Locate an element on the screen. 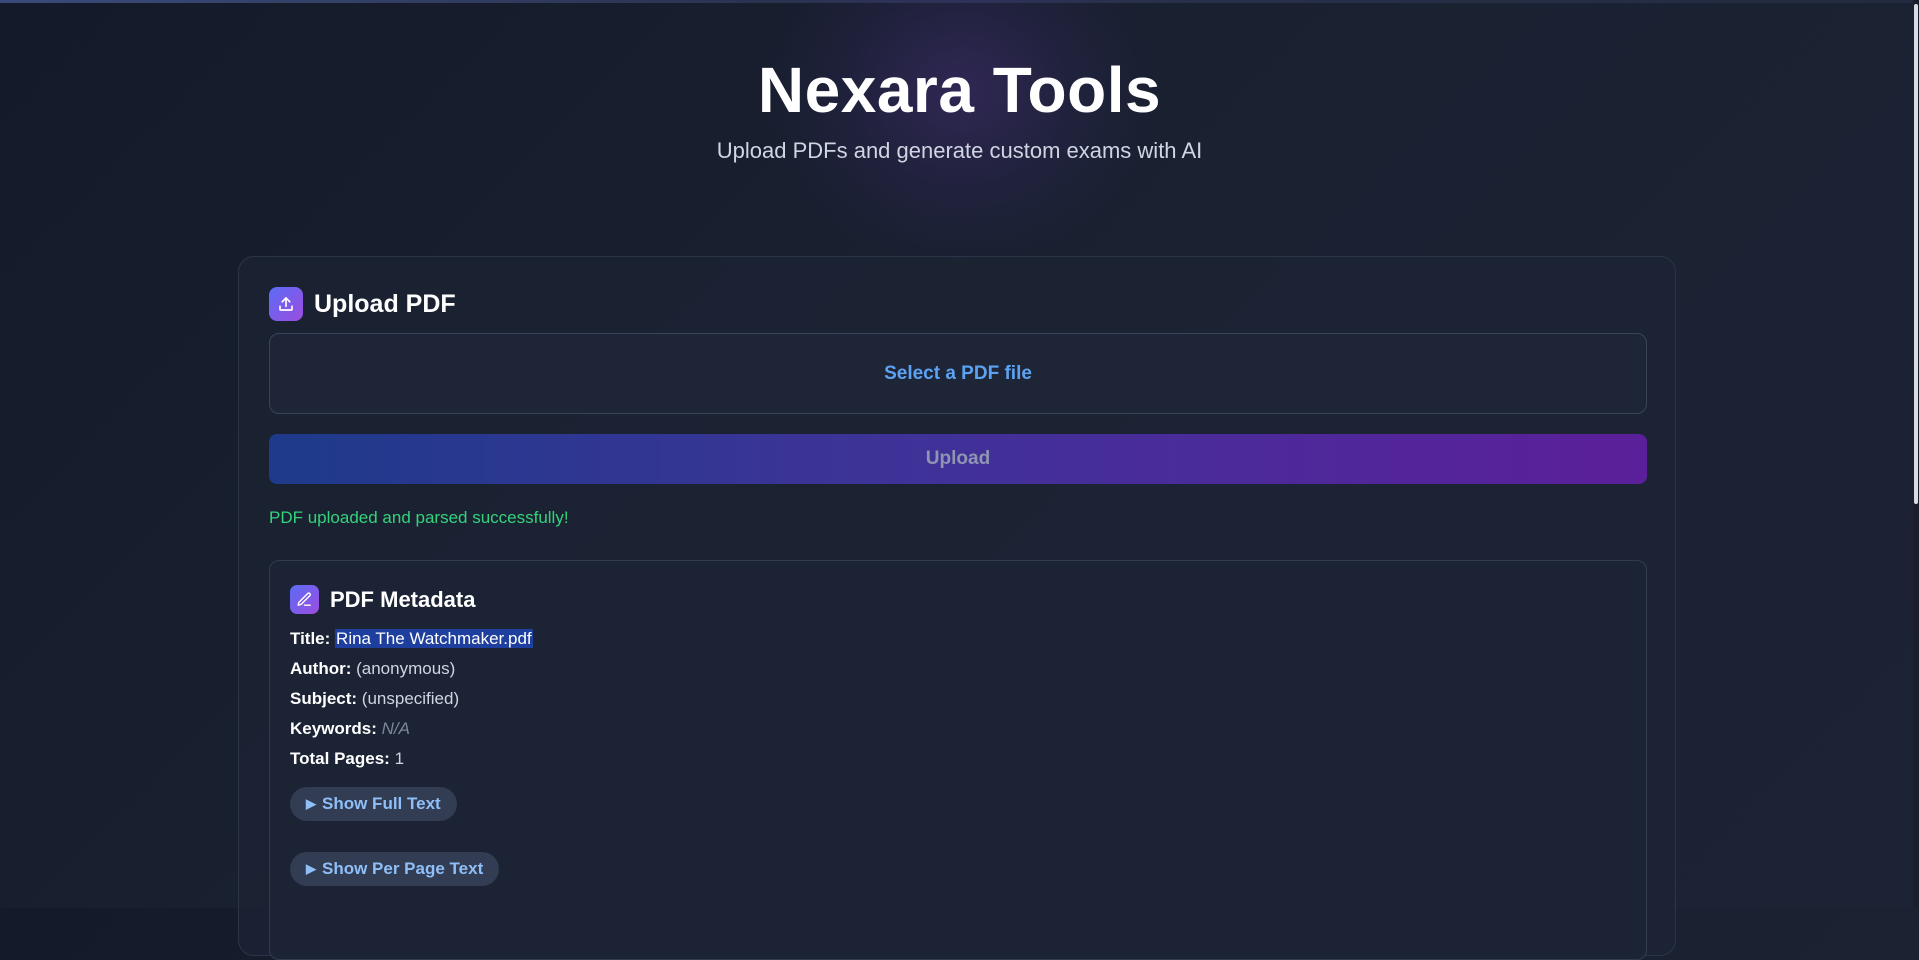  keywords-label: Keywords: is located at coordinates (333, 728).